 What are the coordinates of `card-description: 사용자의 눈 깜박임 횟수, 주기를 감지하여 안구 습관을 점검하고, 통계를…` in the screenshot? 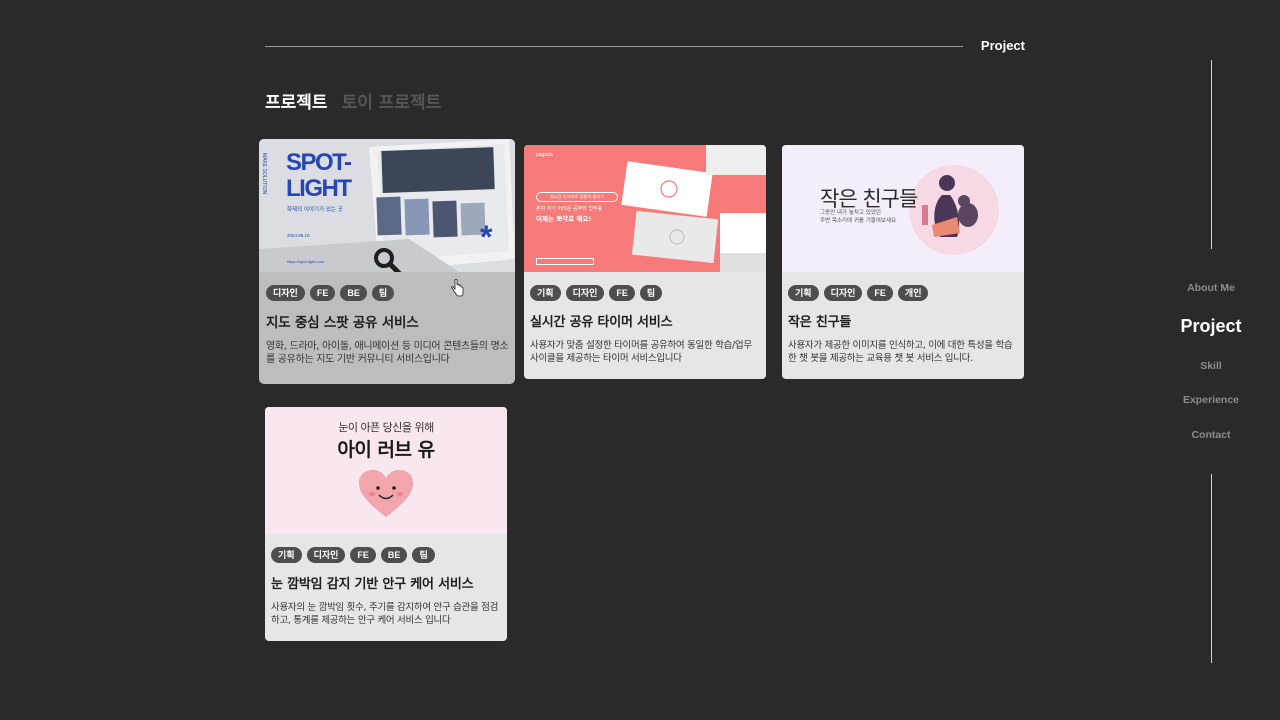 It's located at (385, 614).